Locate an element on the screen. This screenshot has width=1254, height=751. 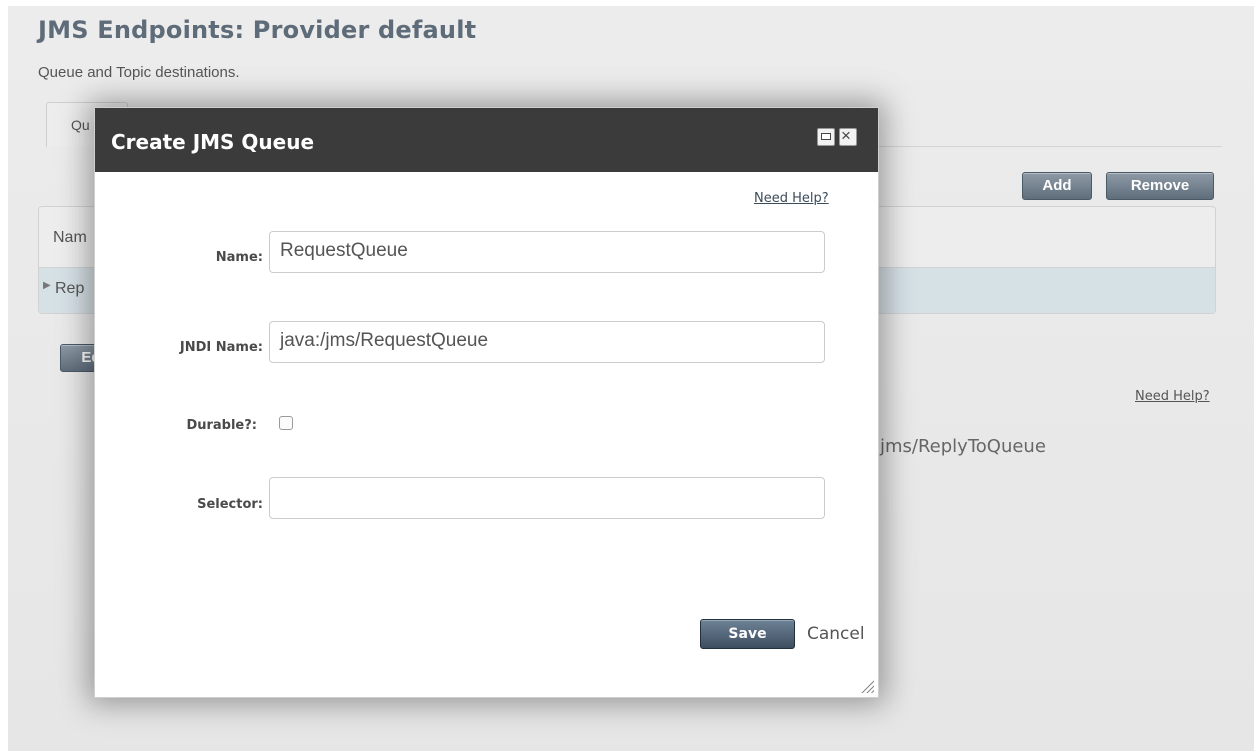
expand-arrow-icon: ▶ is located at coordinates (47, 285).